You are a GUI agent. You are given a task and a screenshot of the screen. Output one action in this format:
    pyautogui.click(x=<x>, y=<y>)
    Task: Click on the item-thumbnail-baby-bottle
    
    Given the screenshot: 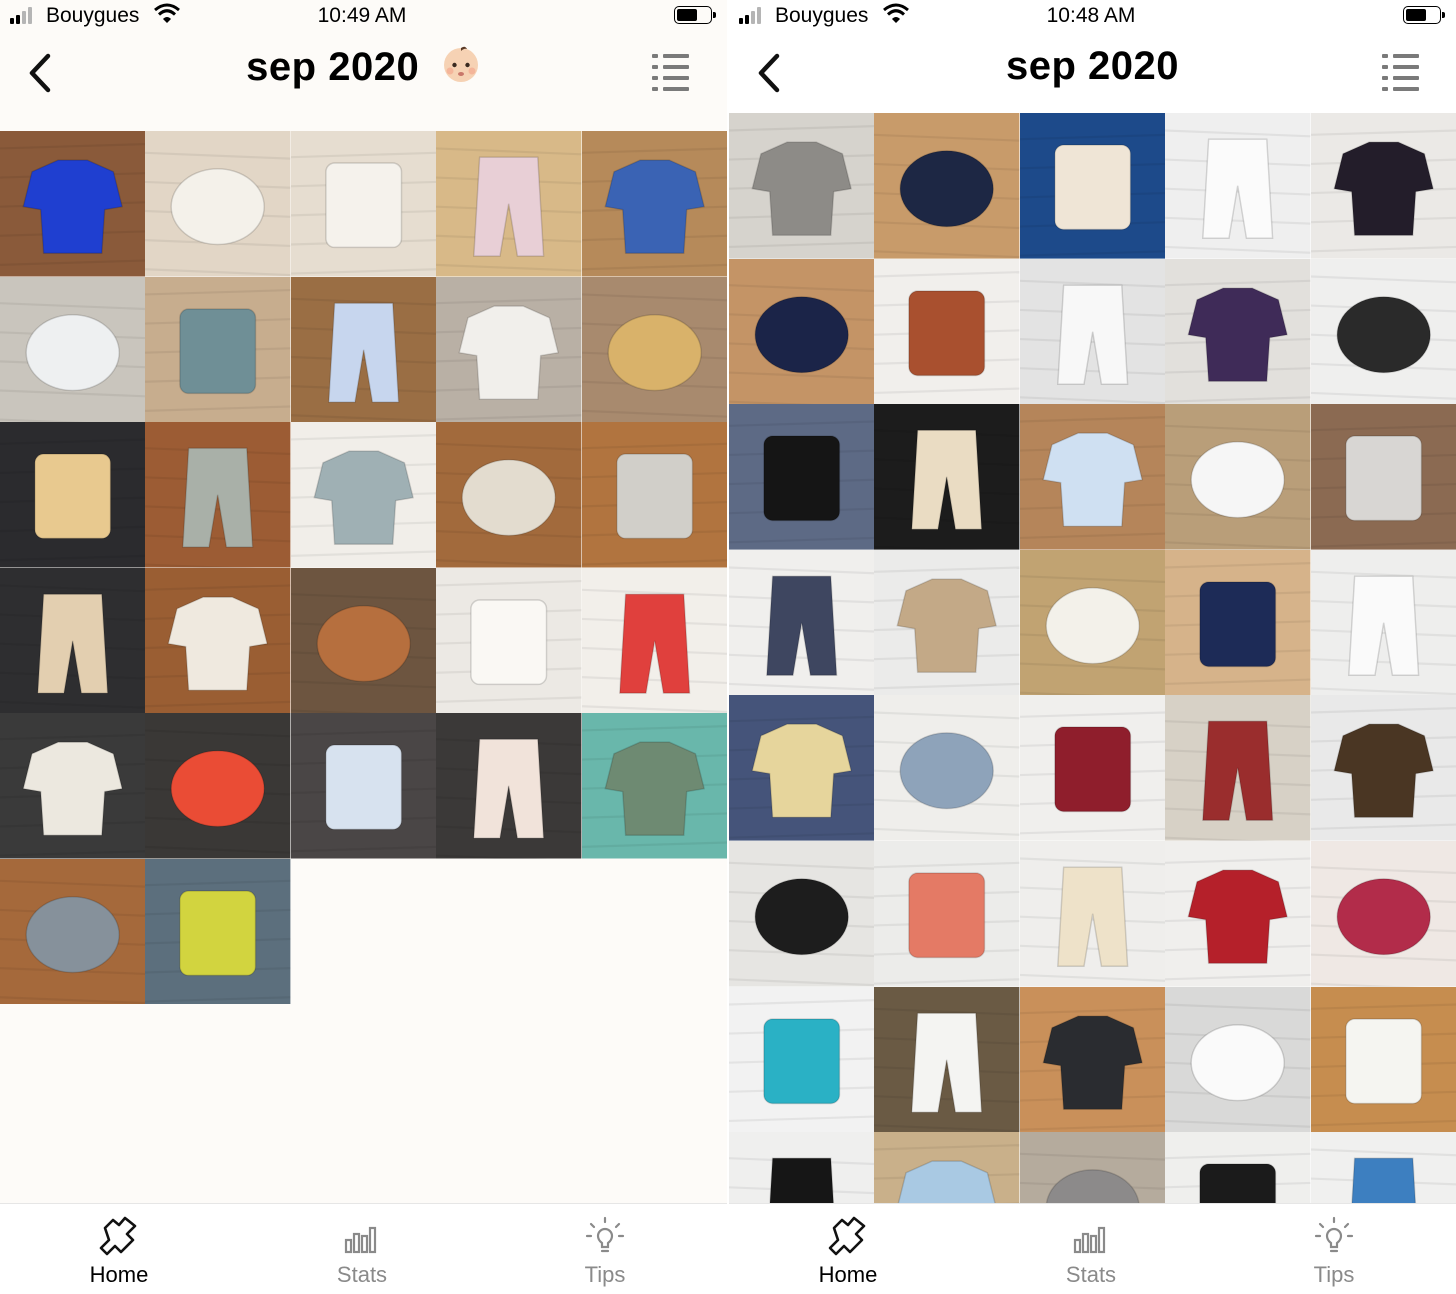 What is the action you would take?
    pyautogui.click(x=73, y=349)
    